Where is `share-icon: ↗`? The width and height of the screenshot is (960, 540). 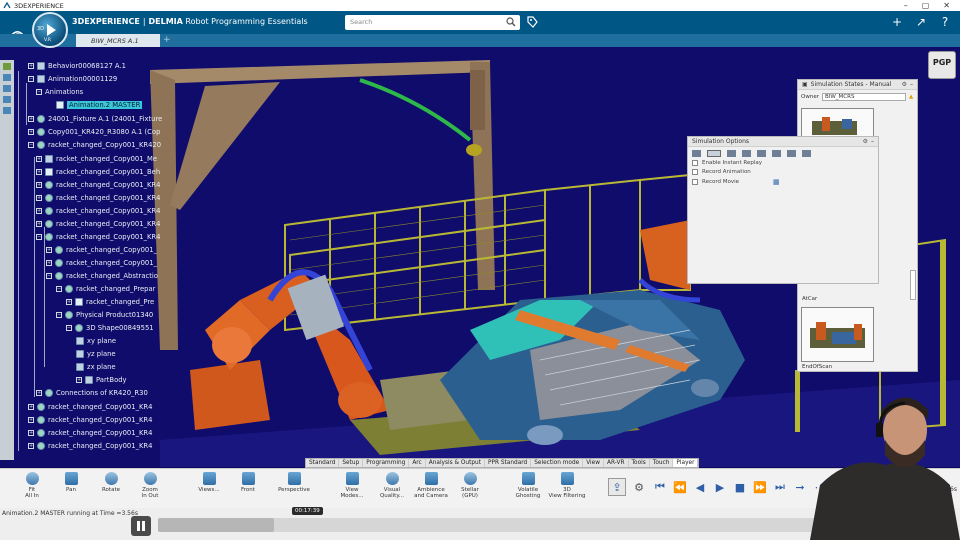
share-icon: ↗ is located at coordinates (921, 22).